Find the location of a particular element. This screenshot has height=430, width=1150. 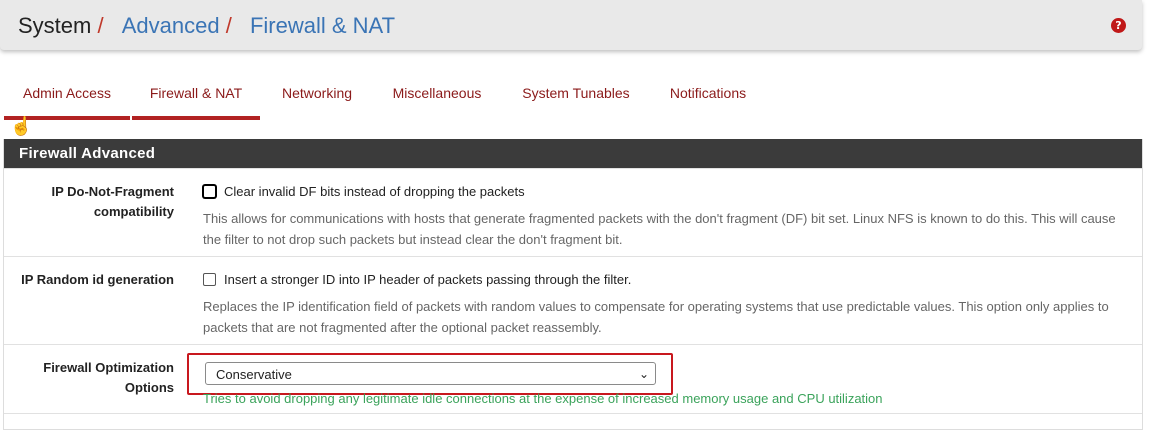

hand-cursor-icon: ☝ is located at coordinates (21, 126).